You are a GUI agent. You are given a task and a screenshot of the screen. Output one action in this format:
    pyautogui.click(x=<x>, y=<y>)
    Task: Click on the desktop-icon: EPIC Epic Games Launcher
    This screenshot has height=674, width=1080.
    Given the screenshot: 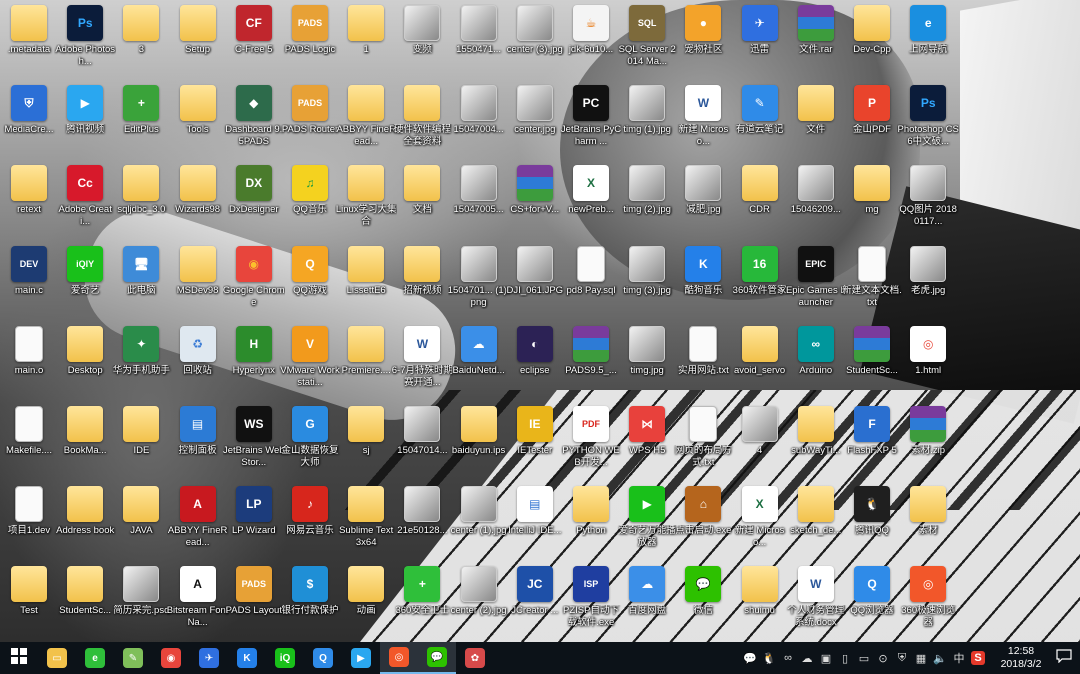 What is the action you would take?
    pyautogui.click(x=816, y=284)
    